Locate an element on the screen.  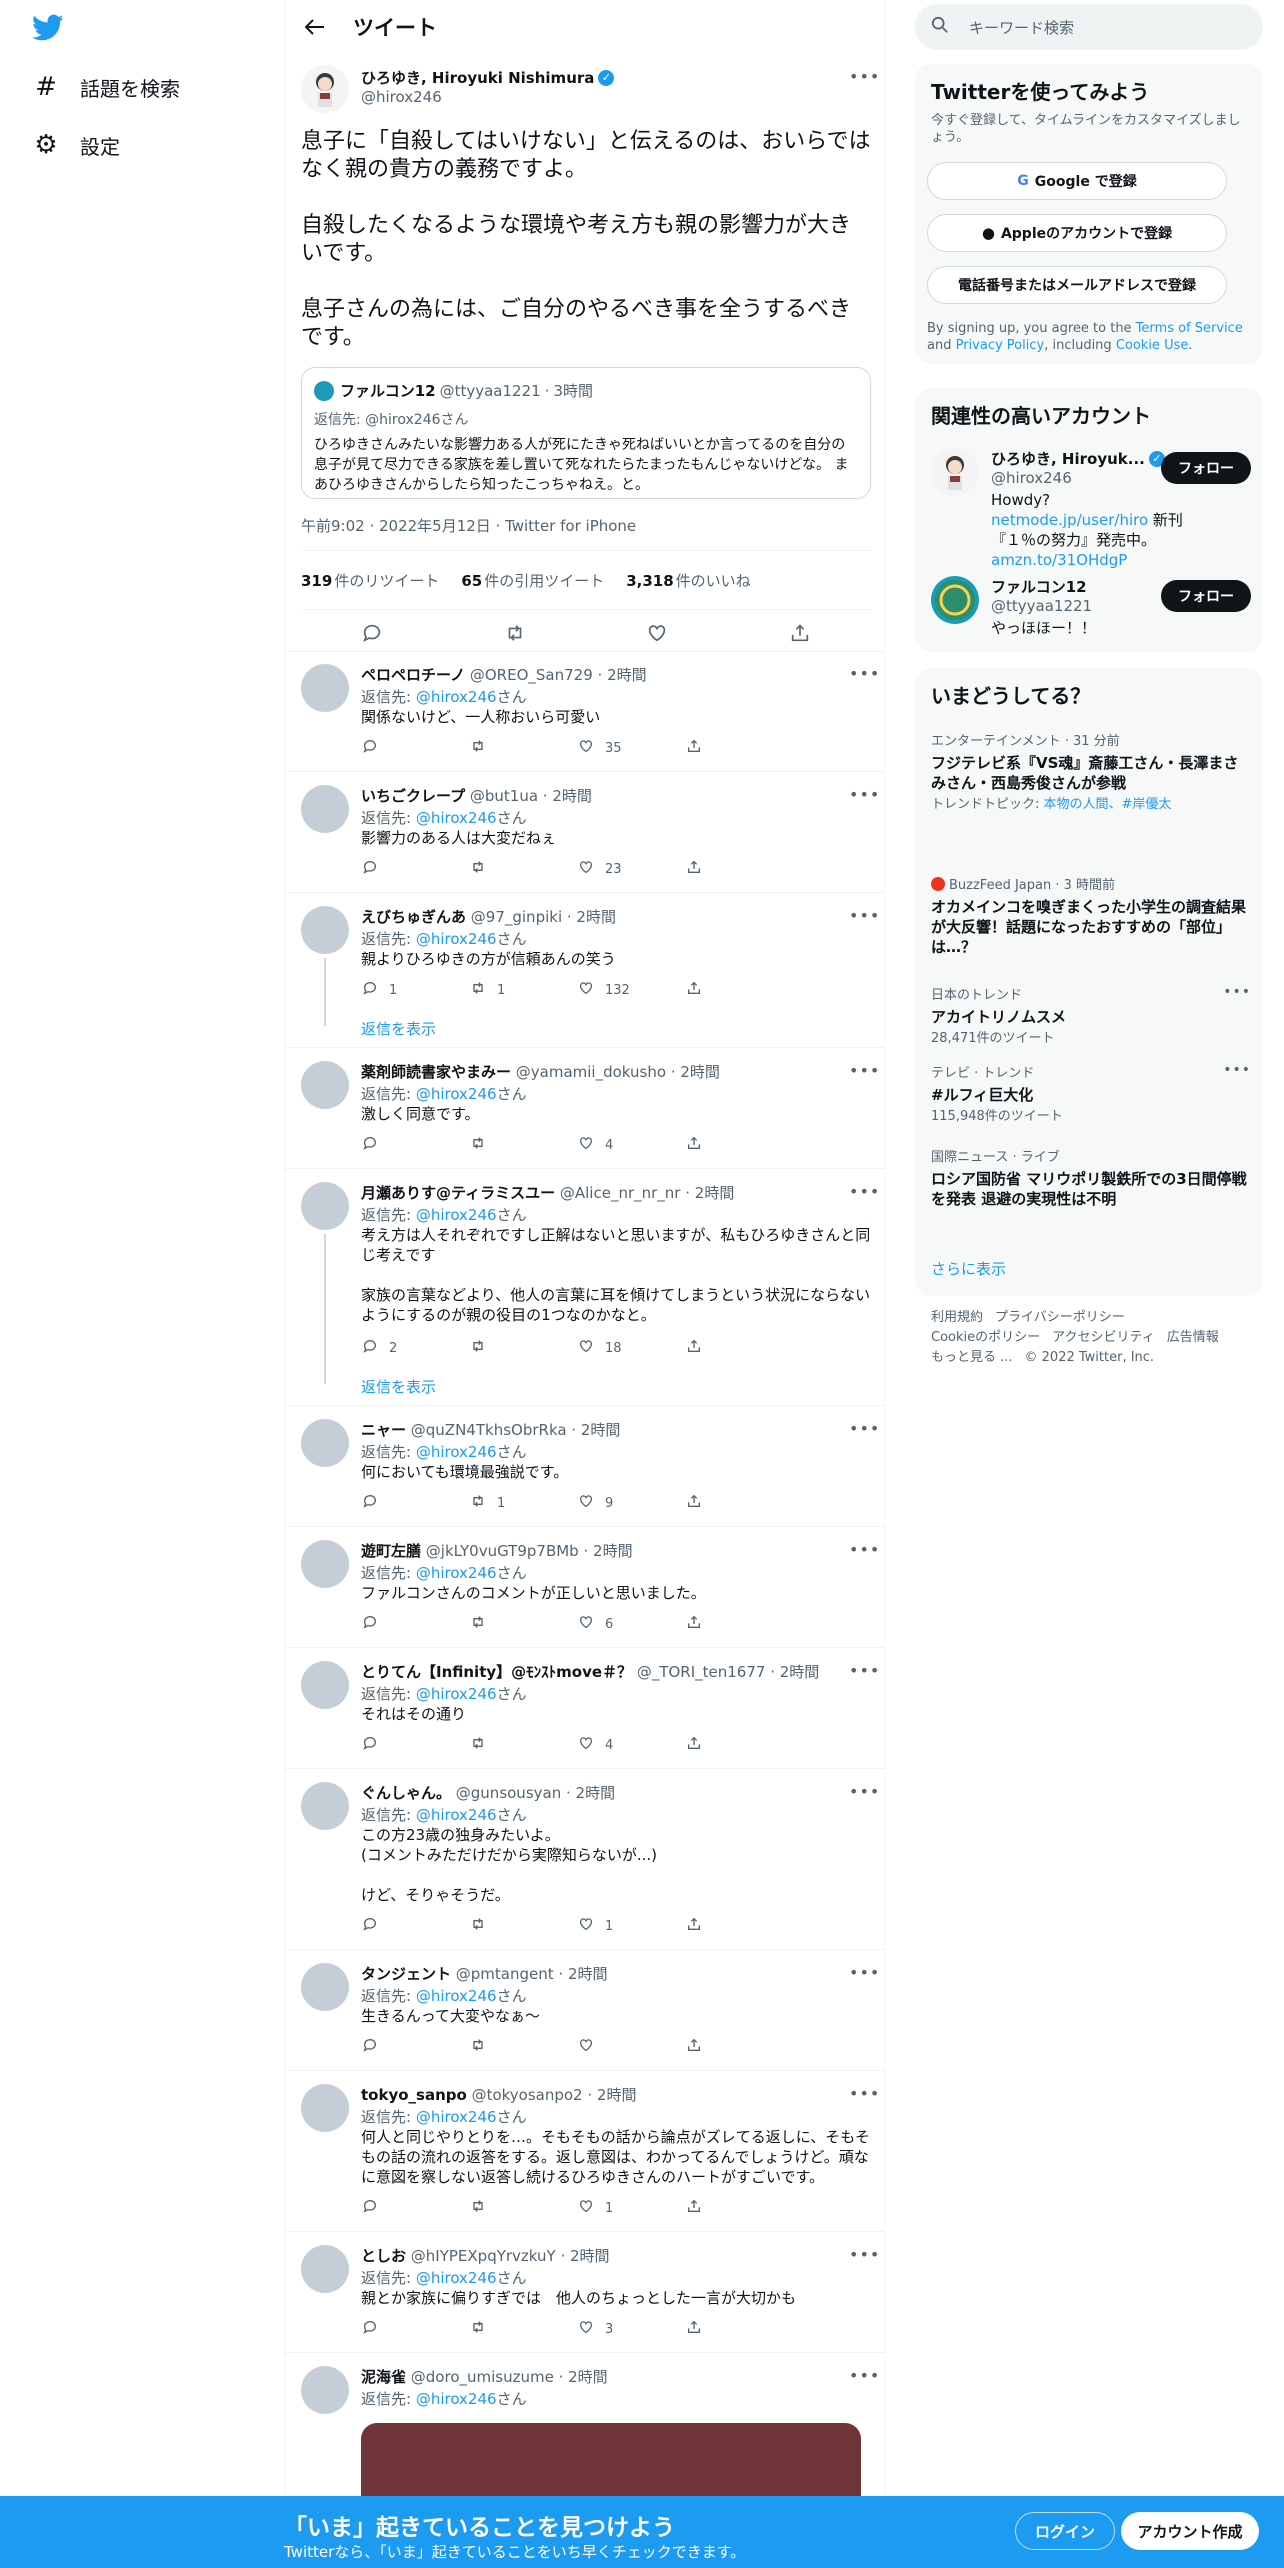
reply-author-name: としお is located at coordinates (383, 2256).